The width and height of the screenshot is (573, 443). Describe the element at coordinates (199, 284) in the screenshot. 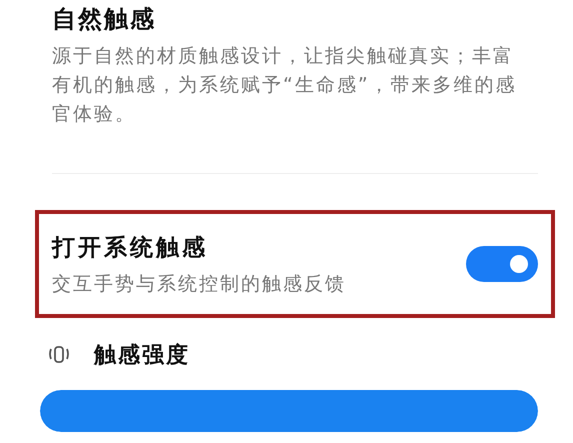

I see `setting-subtitle: 交互手势与系统控制的触感反馈` at that location.